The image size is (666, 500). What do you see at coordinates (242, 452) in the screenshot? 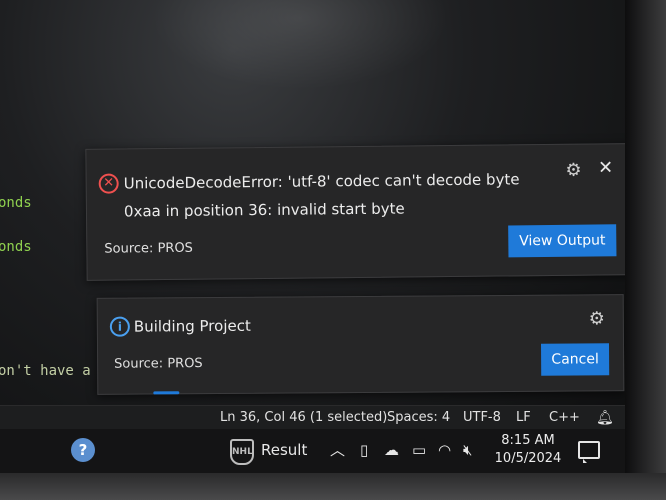
I see `nhl-logo-icon: NHL` at bounding box center [242, 452].